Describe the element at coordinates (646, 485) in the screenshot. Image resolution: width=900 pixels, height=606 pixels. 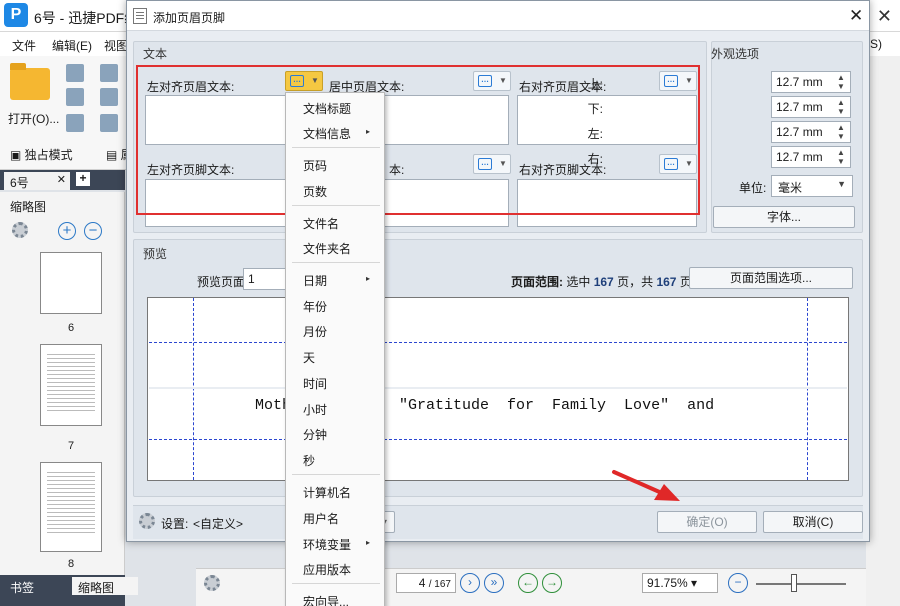
I see `annotation-arrow` at that location.